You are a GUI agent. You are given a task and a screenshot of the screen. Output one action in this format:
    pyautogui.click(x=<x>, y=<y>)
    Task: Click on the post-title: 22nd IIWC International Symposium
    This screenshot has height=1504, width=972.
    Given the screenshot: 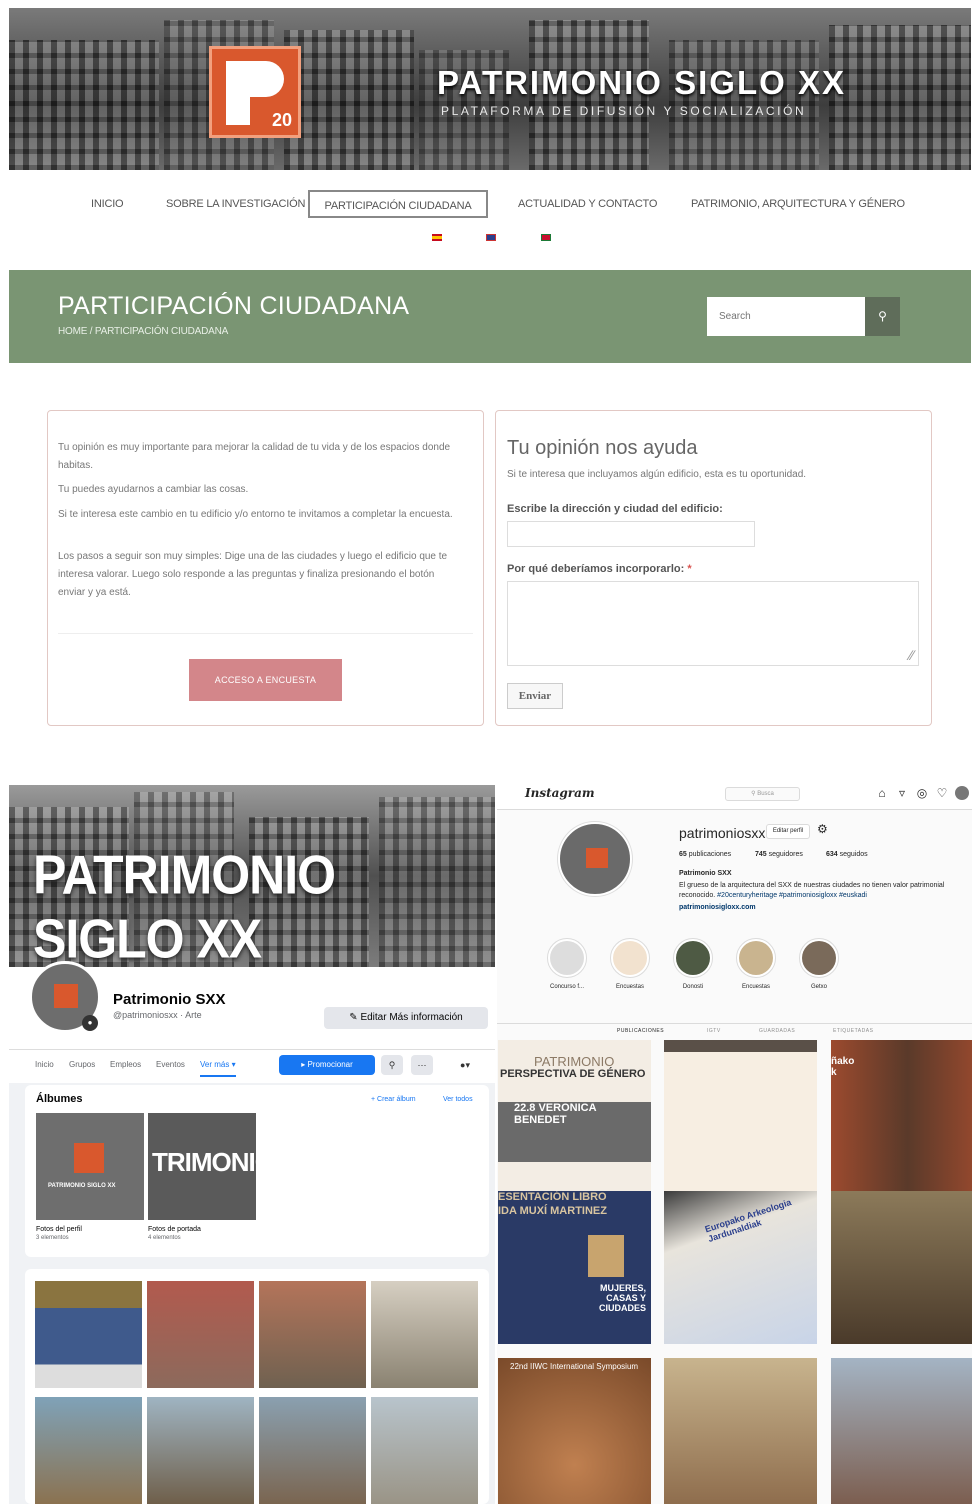 What is the action you would take?
    pyautogui.click(x=574, y=1366)
    